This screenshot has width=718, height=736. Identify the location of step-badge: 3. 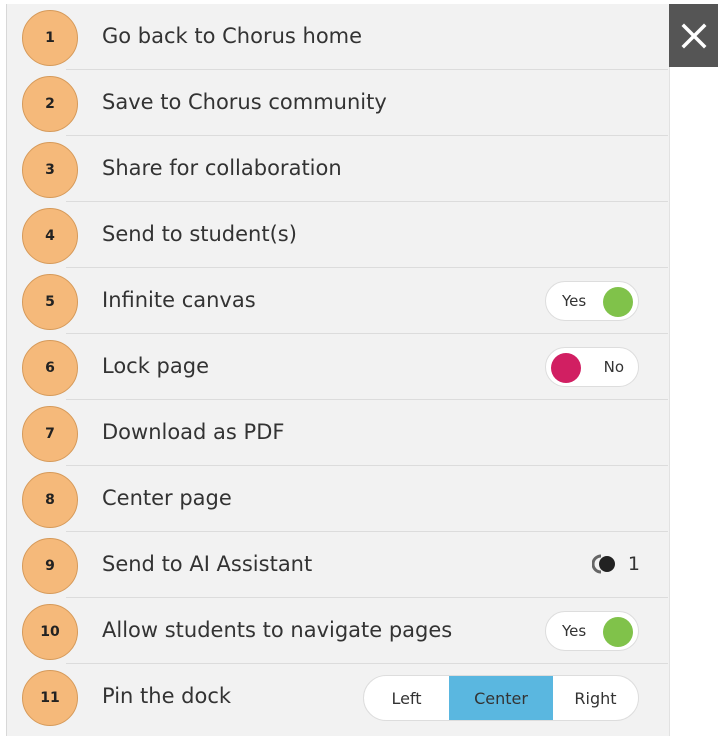
(50, 170).